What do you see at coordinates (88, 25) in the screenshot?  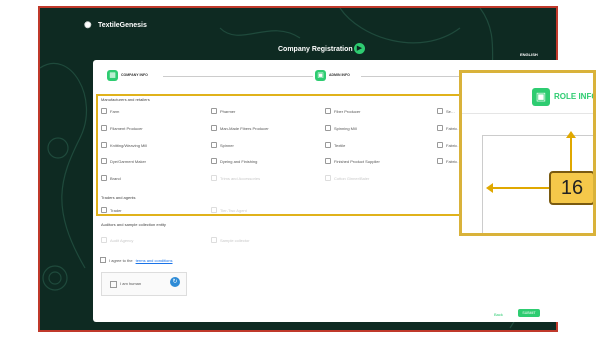 I see `logo-icon: ✺` at bounding box center [88, 25].